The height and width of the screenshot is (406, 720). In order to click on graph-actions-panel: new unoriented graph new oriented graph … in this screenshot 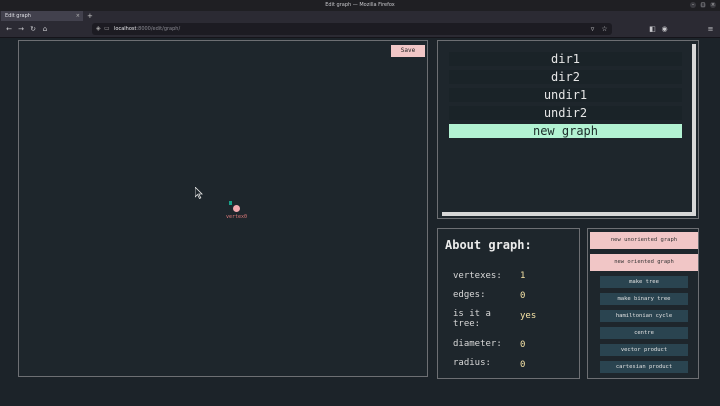, I will do `click(643, 303)`.